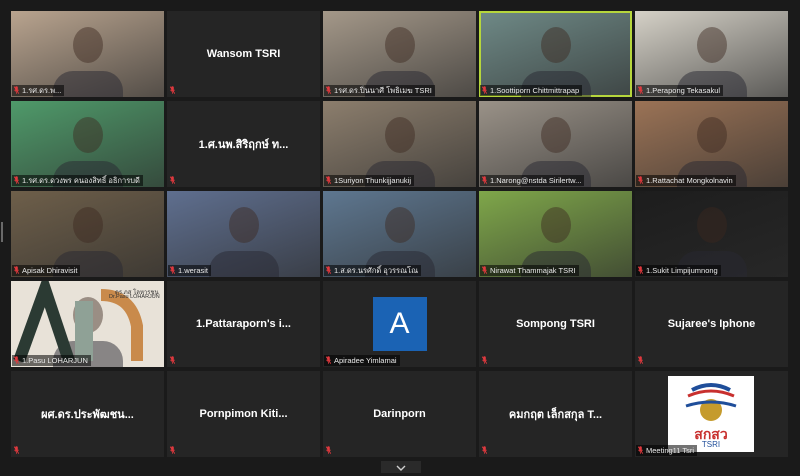 The image size is (800, 476). What do you see at coordinates (193, 270) in the screenshot?
I see `participant-name: 1.werasit` at bounding box center [193, 270].